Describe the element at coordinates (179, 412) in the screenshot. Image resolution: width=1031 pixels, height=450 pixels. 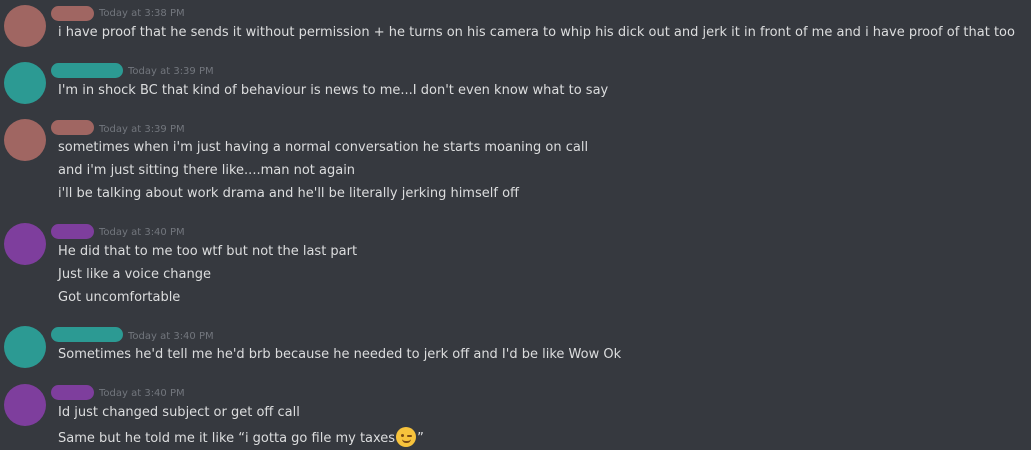
I see `message-text: Id just changed subject or get off call` at that location.